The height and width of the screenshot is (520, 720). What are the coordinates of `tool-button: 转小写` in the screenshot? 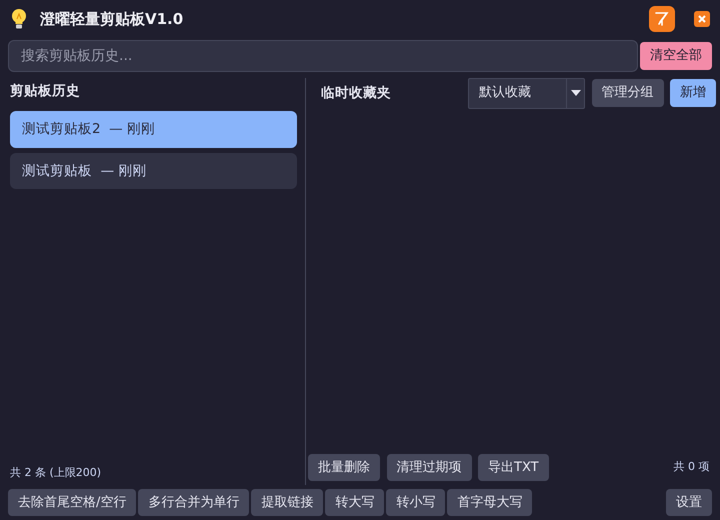 It's located at (416, 502).